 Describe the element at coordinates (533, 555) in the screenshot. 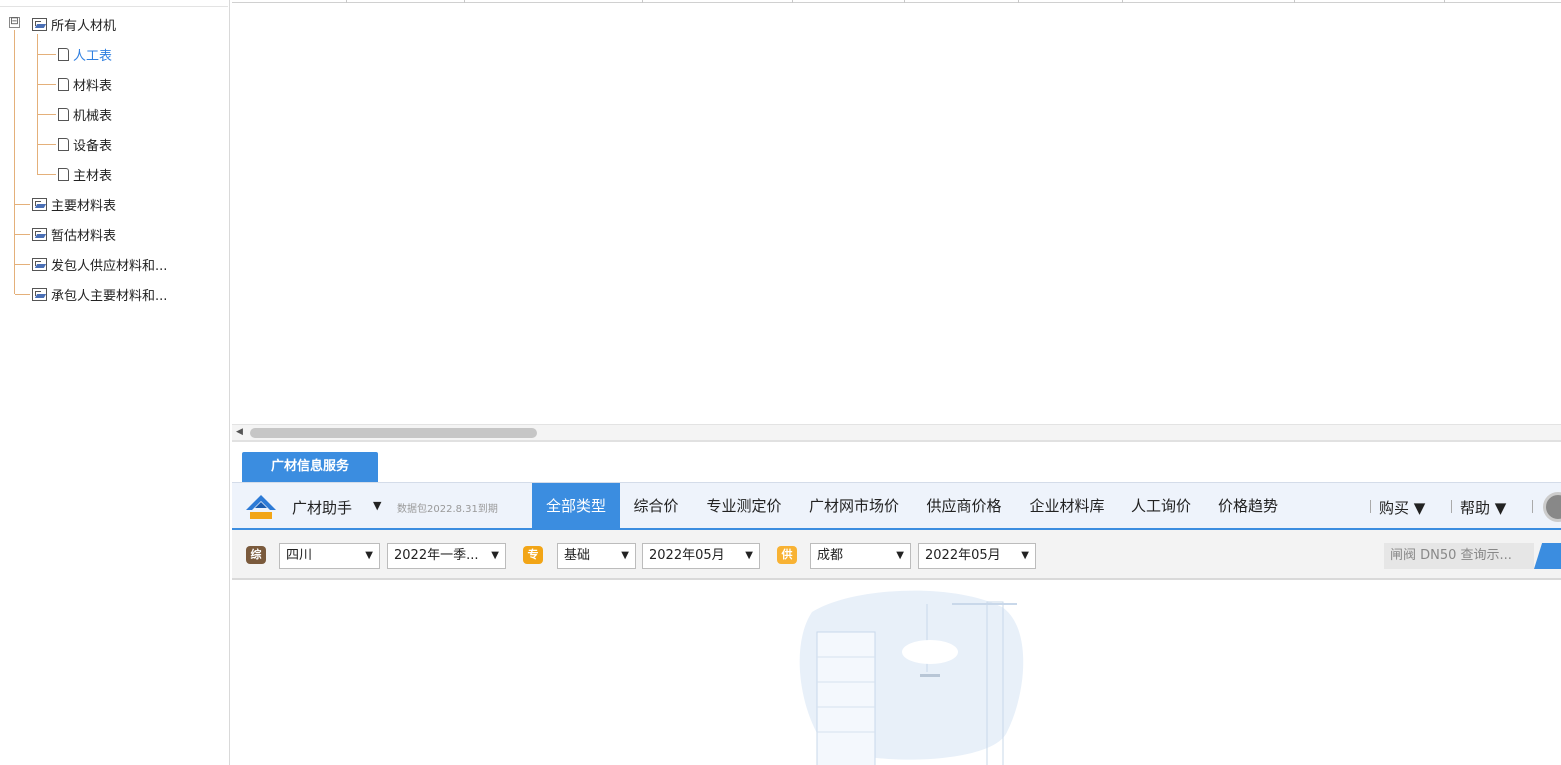

I see `professional-badge: 专` at that location.